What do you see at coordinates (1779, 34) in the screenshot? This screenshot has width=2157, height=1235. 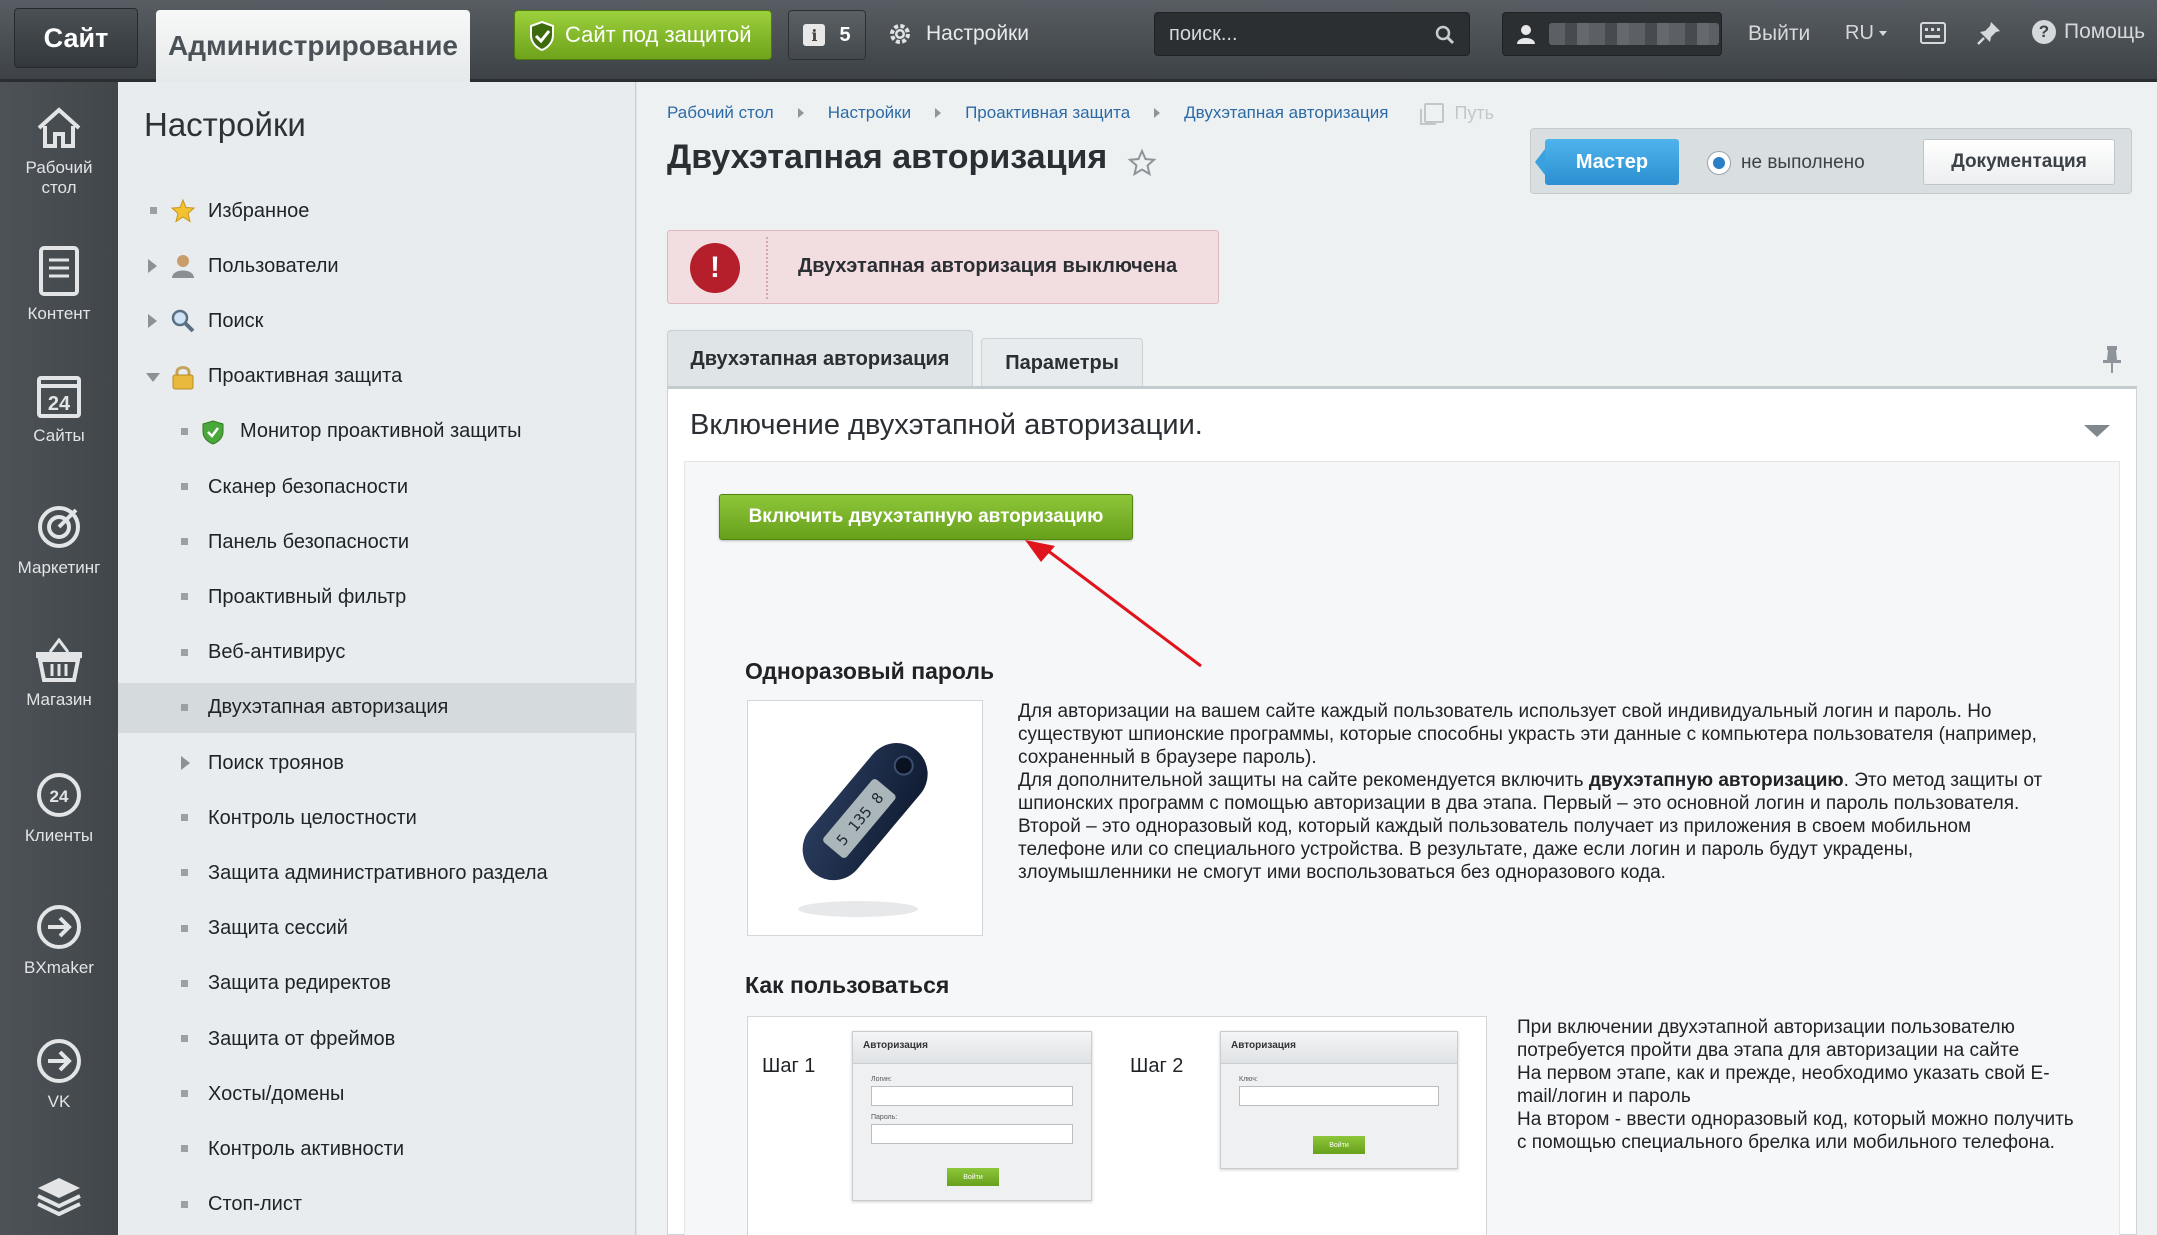 I see `logout-link: Выйти` at bounding box center [1779, 34].